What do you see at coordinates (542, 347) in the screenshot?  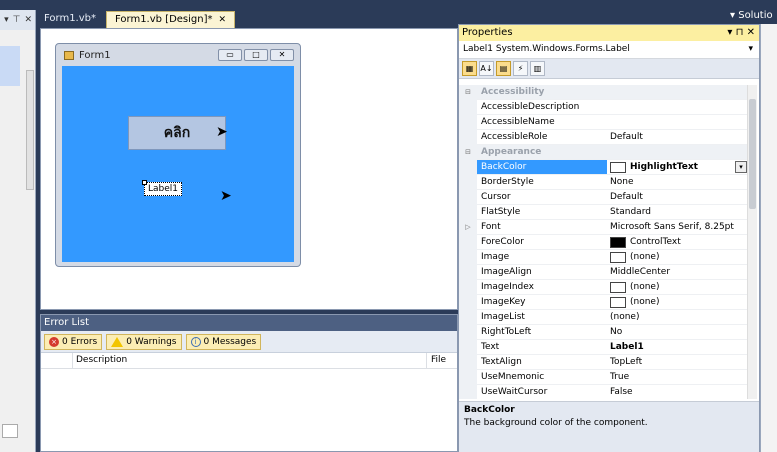 I see `property-name: Text` at bounding box center [542, 347].